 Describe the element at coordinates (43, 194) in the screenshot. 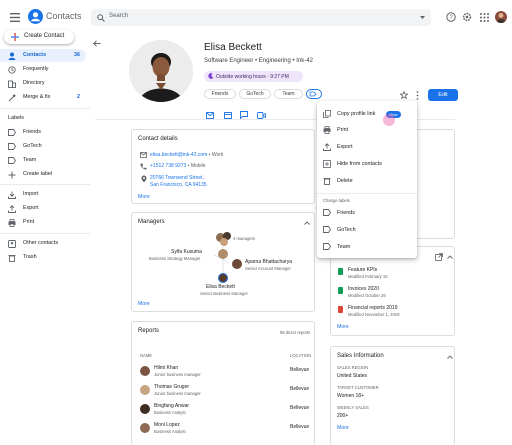

I see `sidebar-item-import: Import` at that location.